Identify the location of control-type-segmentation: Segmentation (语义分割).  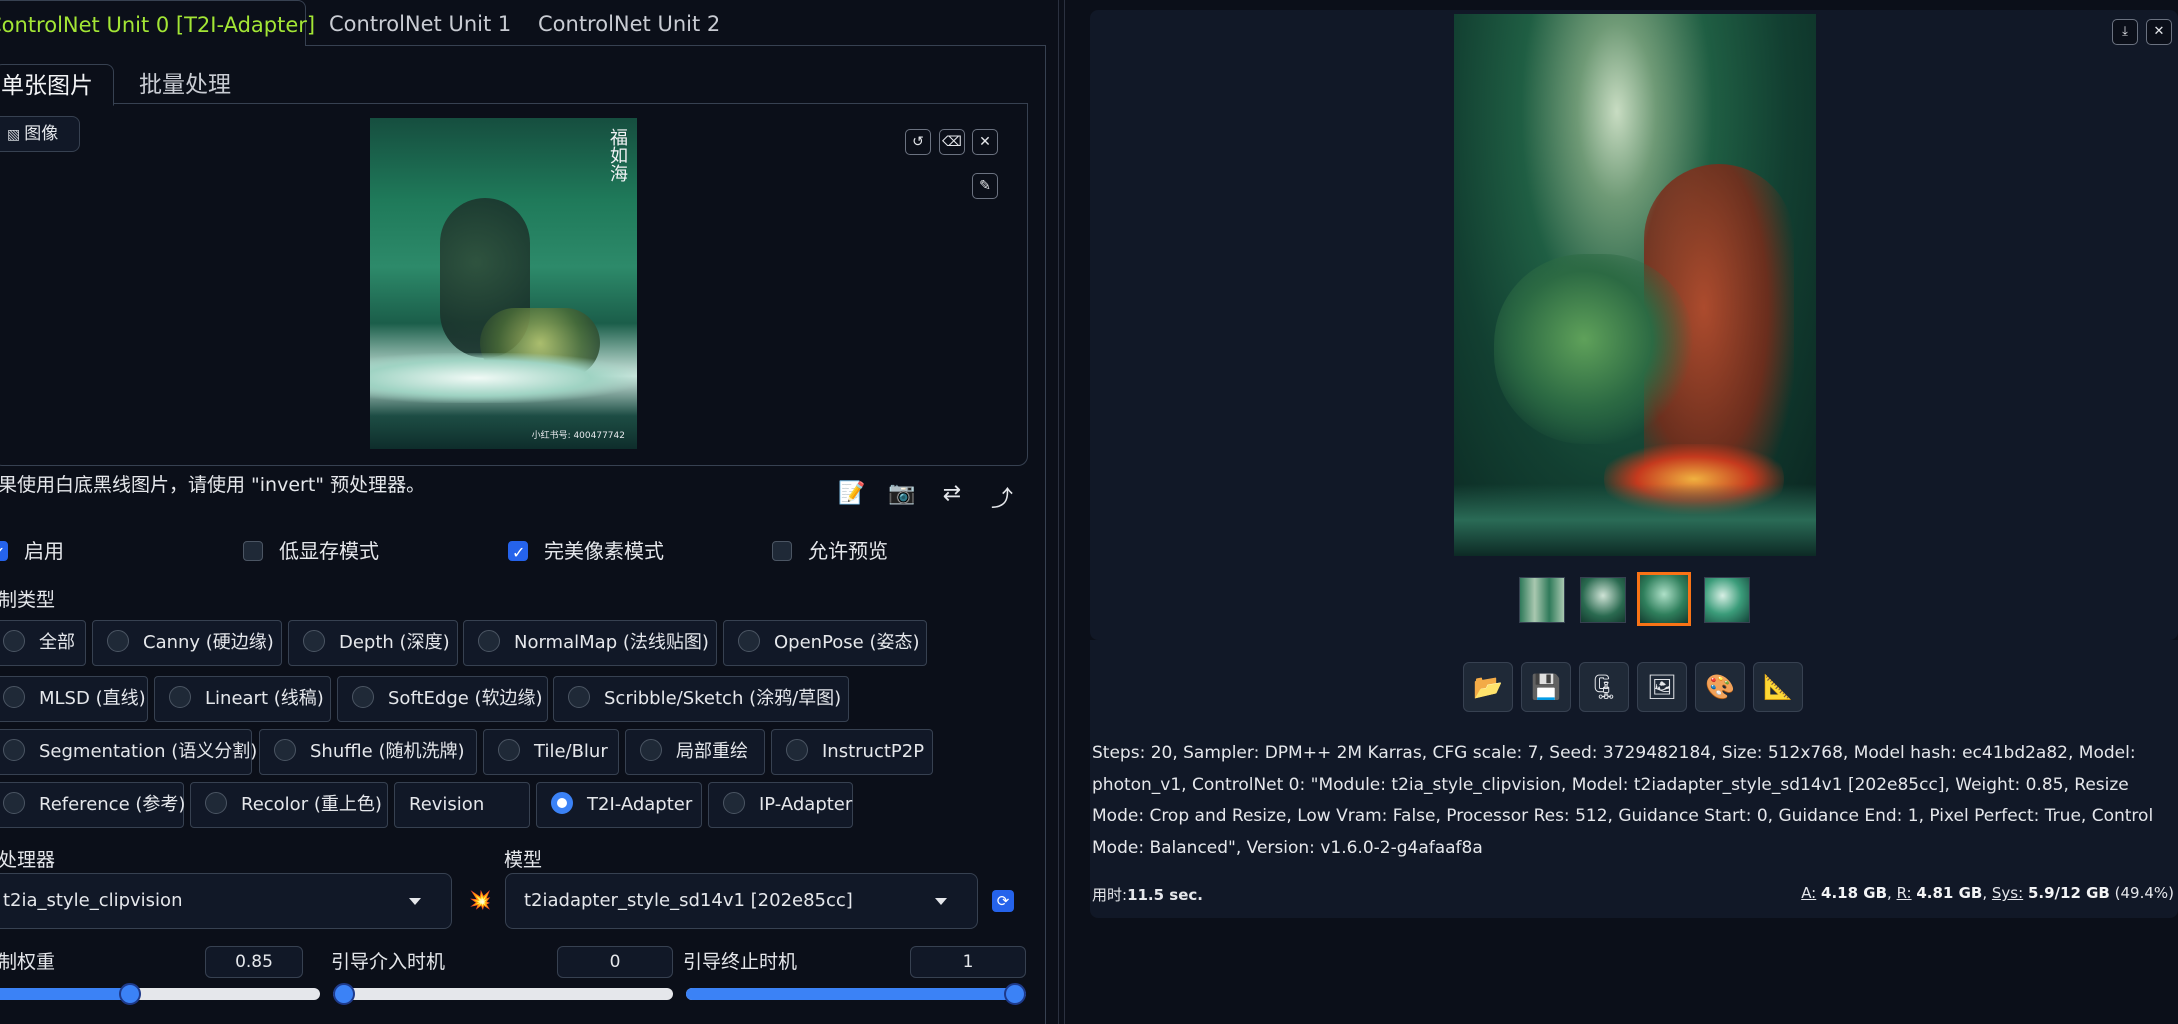
(128, 752).